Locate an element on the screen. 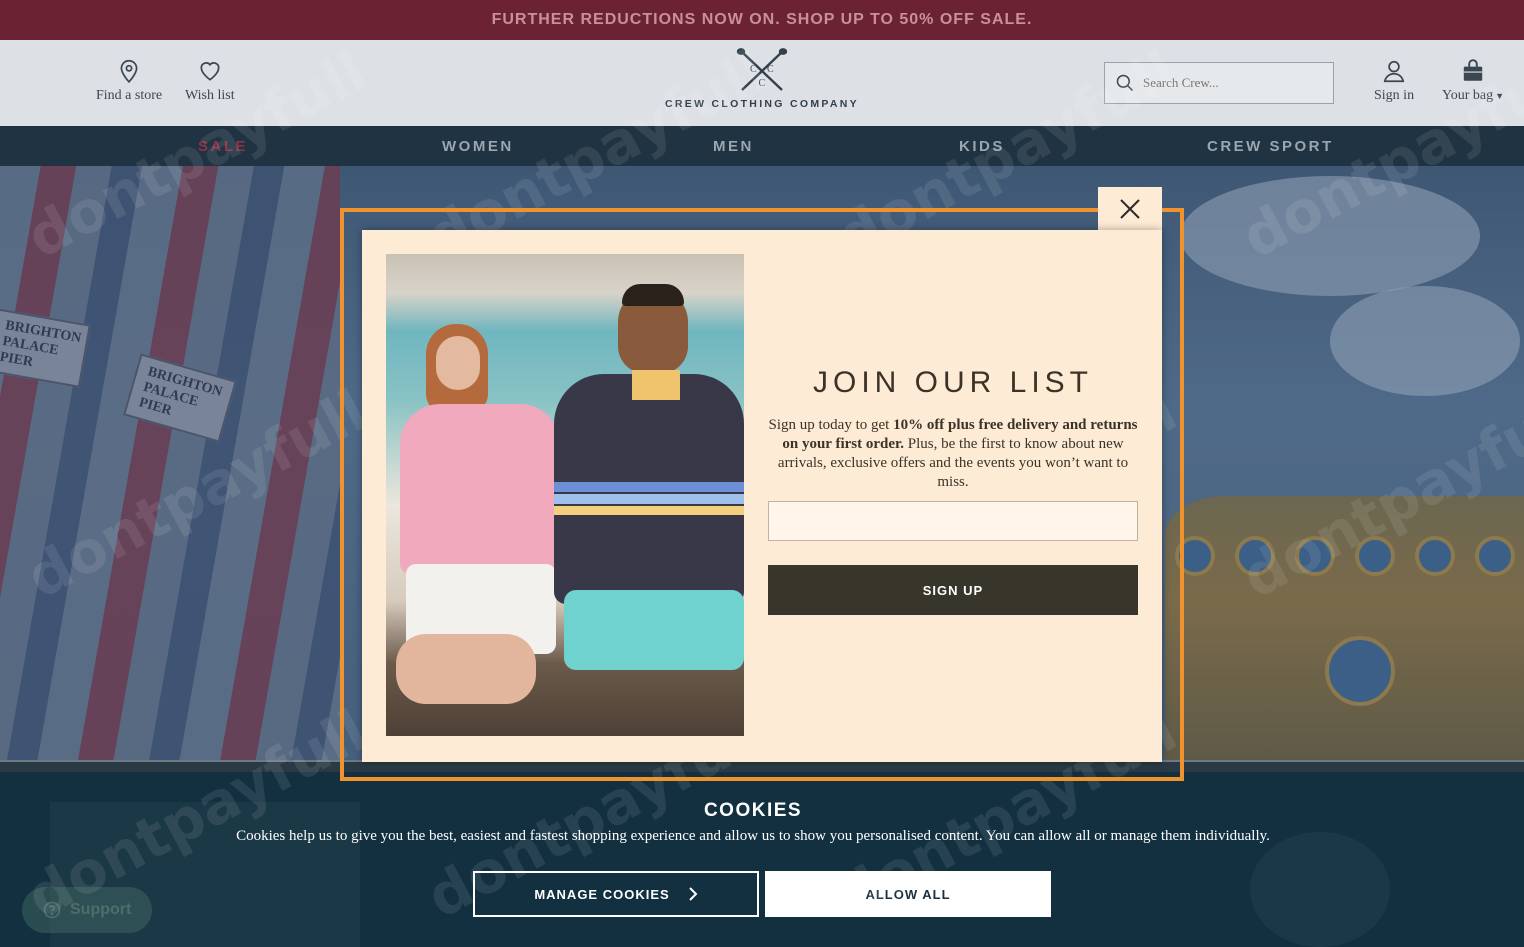 This screenshot has width=1524, height=947. shopping-bag-icon is located at coordinates (1473, 70).